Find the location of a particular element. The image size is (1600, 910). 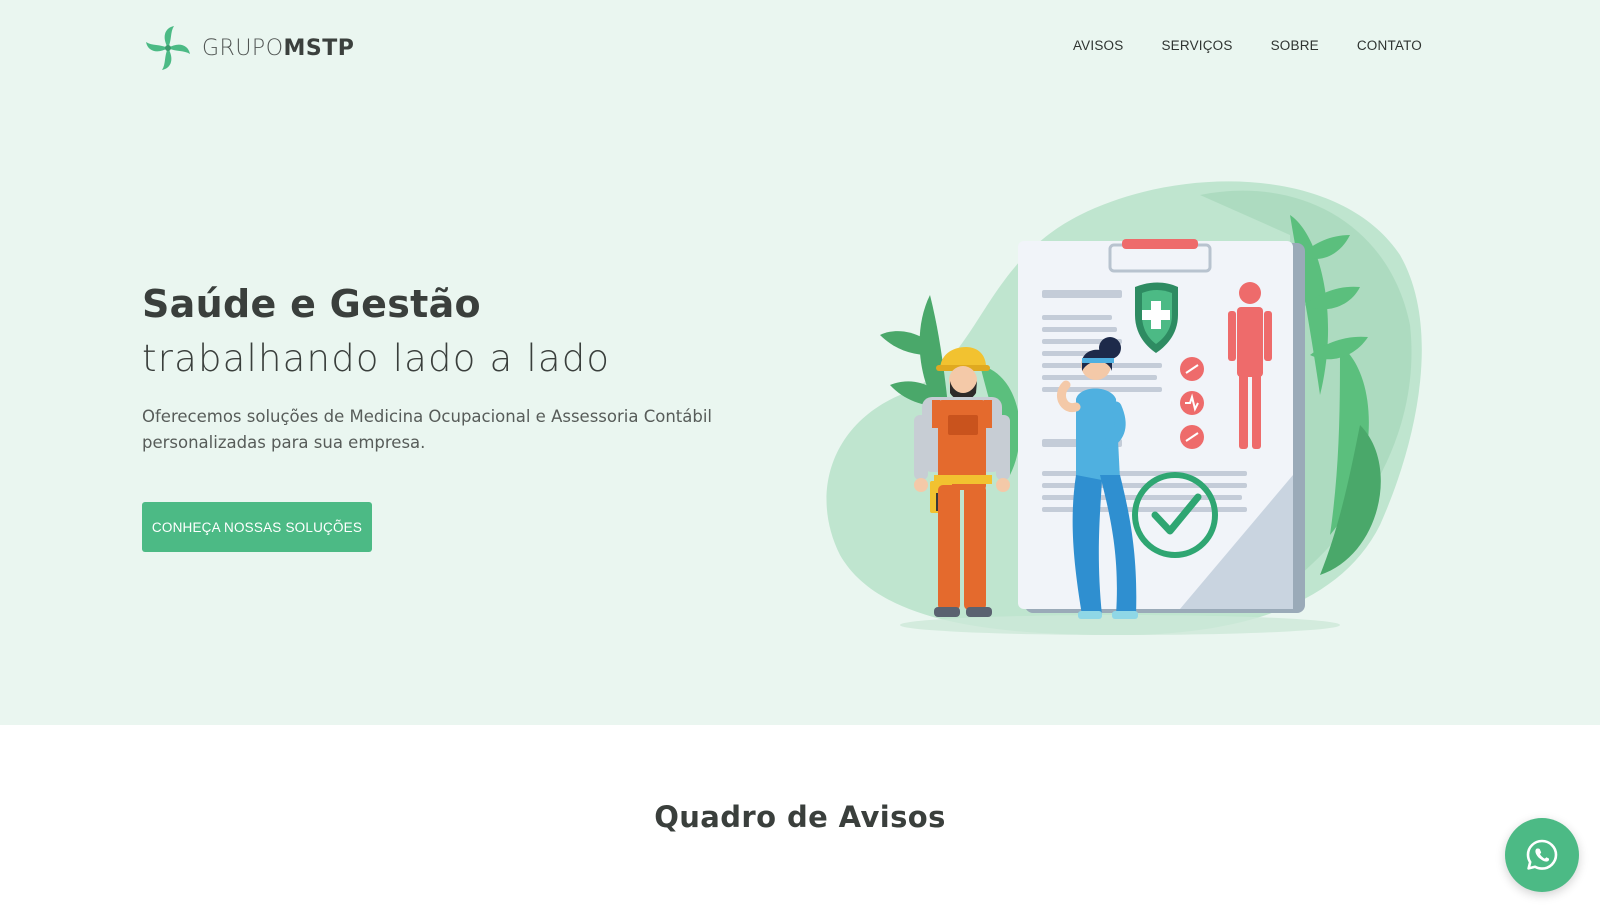

nav-item-contato: CONTATO is located at coordinates (1389, 45).